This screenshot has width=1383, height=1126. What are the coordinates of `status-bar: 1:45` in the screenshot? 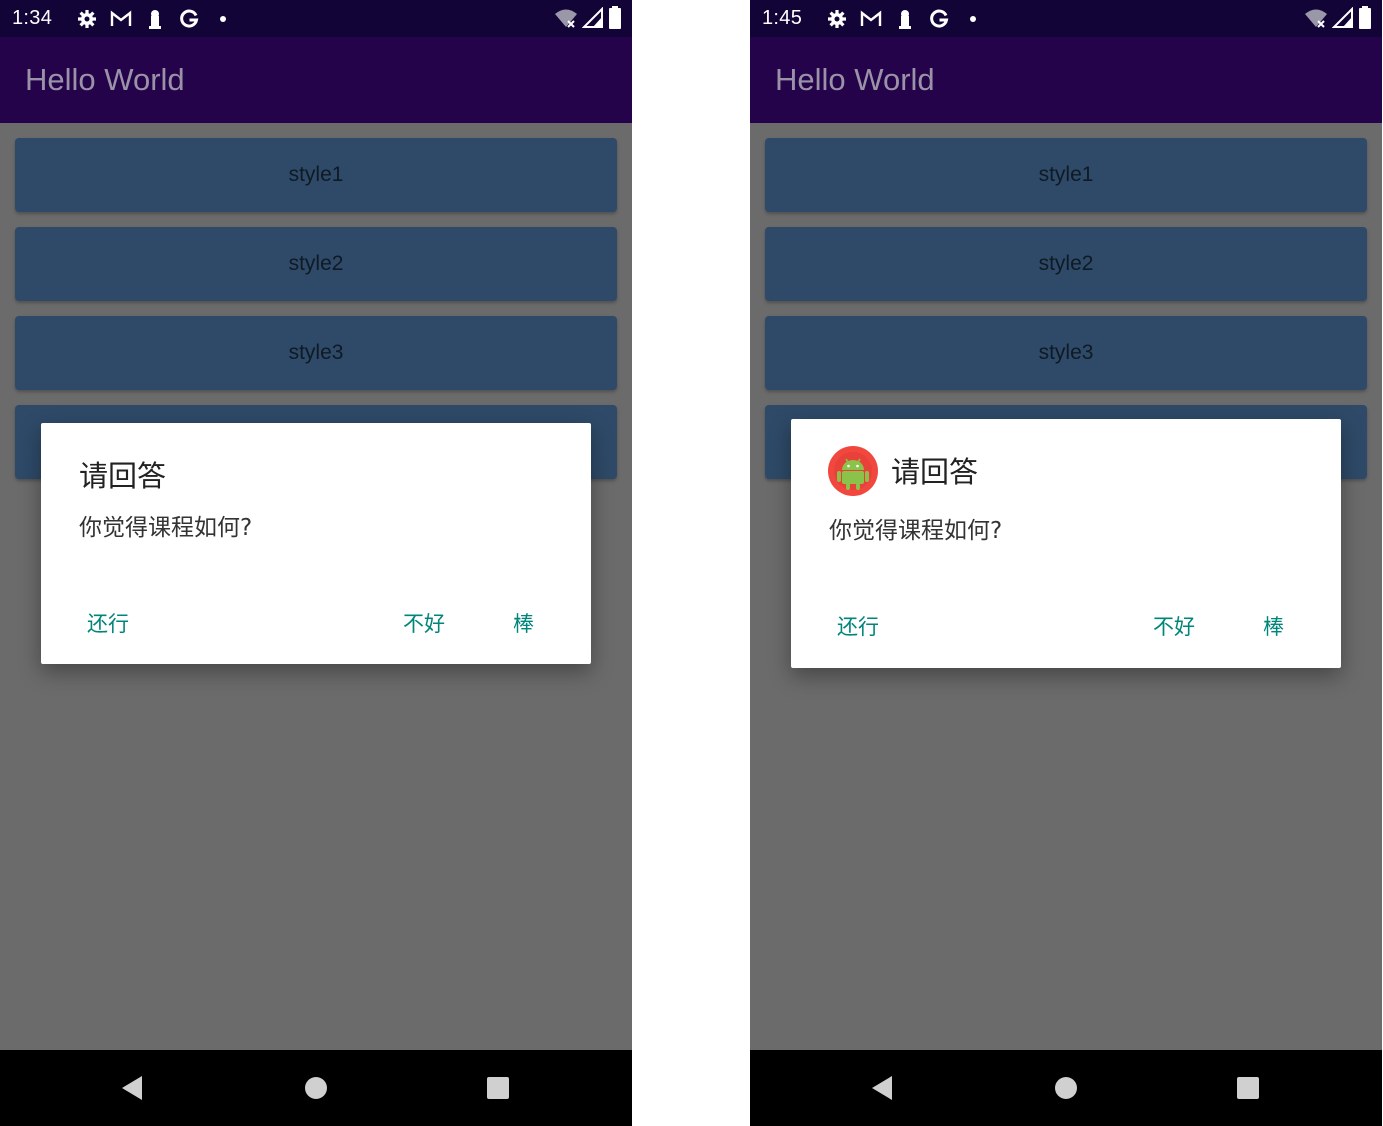 It's located at (1066, 18).